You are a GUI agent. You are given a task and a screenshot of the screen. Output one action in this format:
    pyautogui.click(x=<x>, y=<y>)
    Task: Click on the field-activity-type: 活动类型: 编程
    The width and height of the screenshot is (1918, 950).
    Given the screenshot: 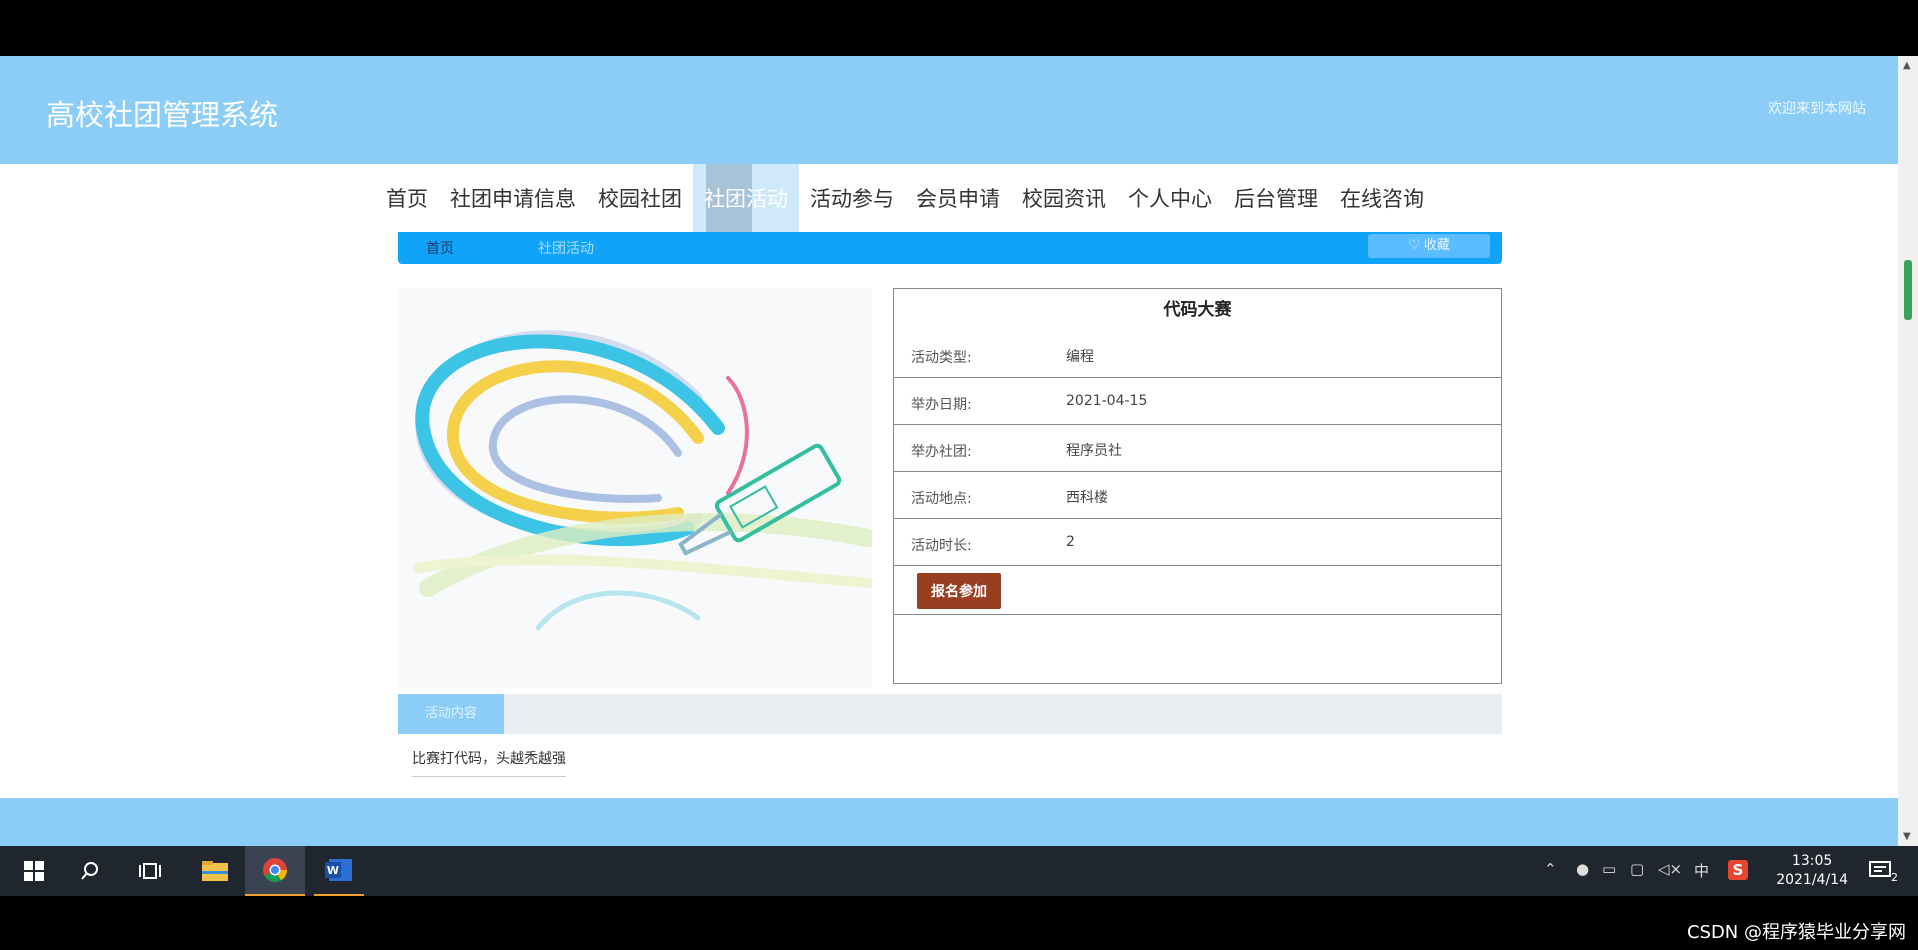 What is the action you would take?
    pyautogui.click(x=1197, y=354)
    